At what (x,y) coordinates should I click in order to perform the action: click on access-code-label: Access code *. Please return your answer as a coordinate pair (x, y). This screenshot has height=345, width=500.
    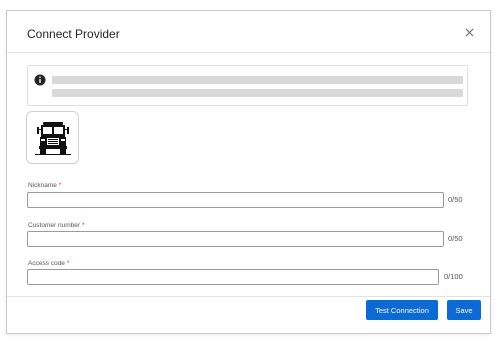
    Looking at the image, I should click on (49, 263).